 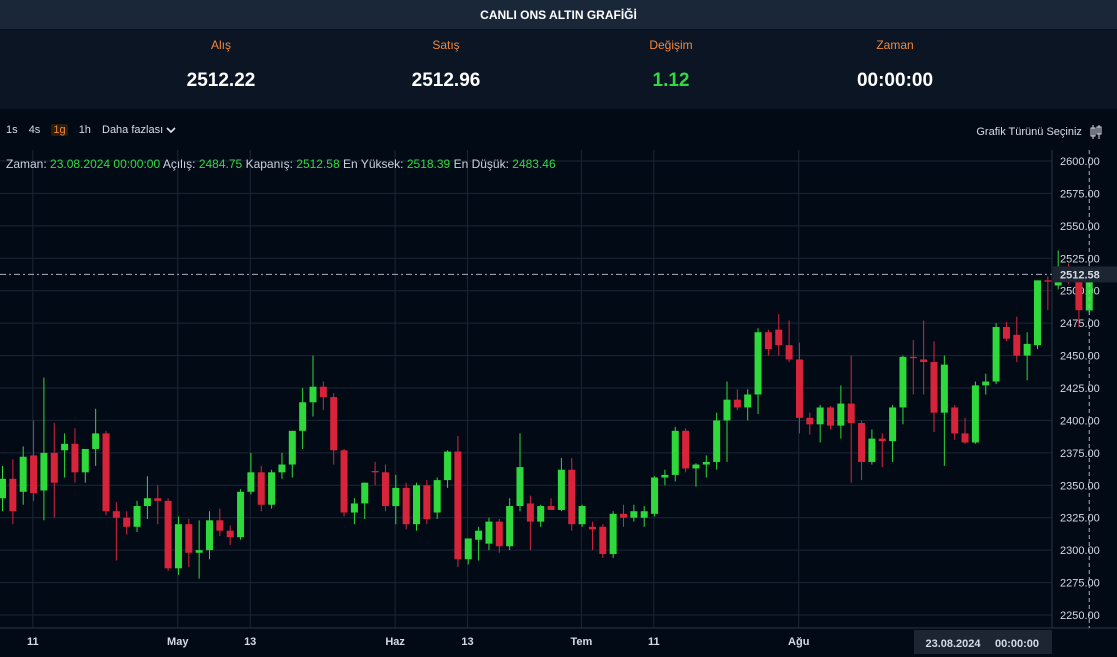 What do you see at coordinates (1039, 132) in the screenshot?
I see `chart-type-selector: Grafik Türünü Seçiniz` at bounding box center [1039, 132].